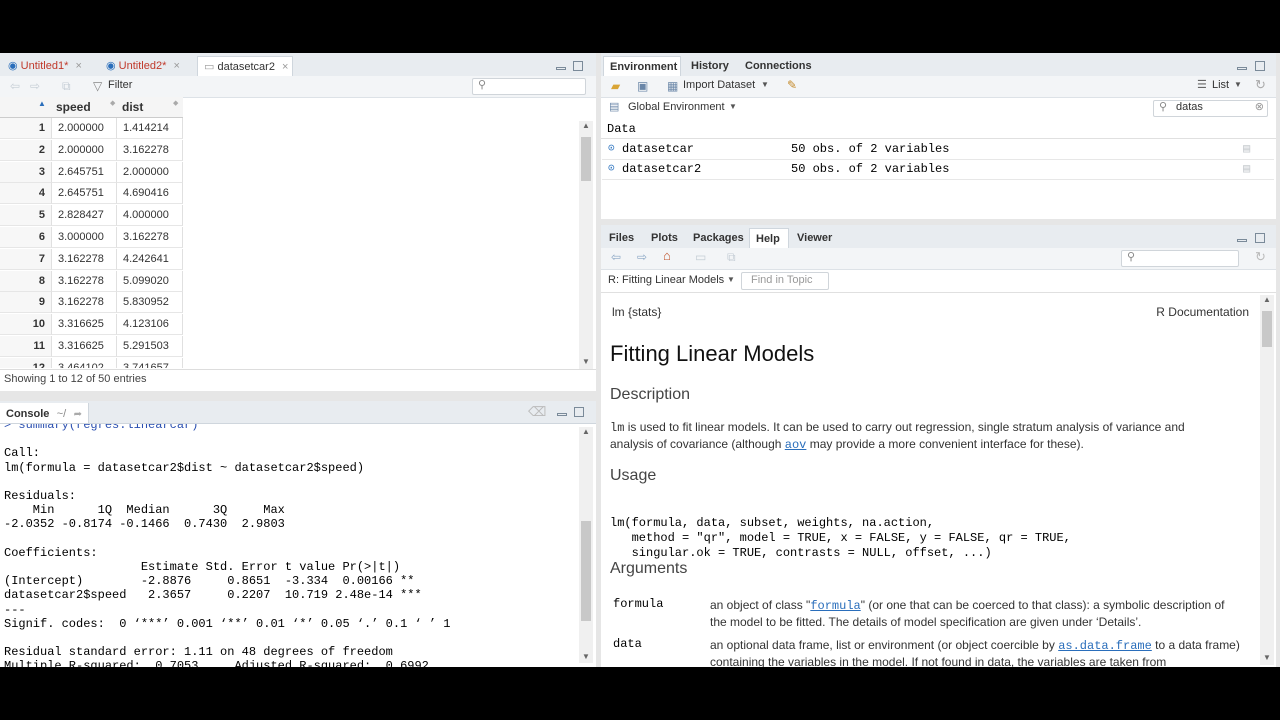 The image size is (1280, 720). Describe the element at coordinates (814, 238) in the screenshot. I see `tab-viewer: Viewer` at that location.